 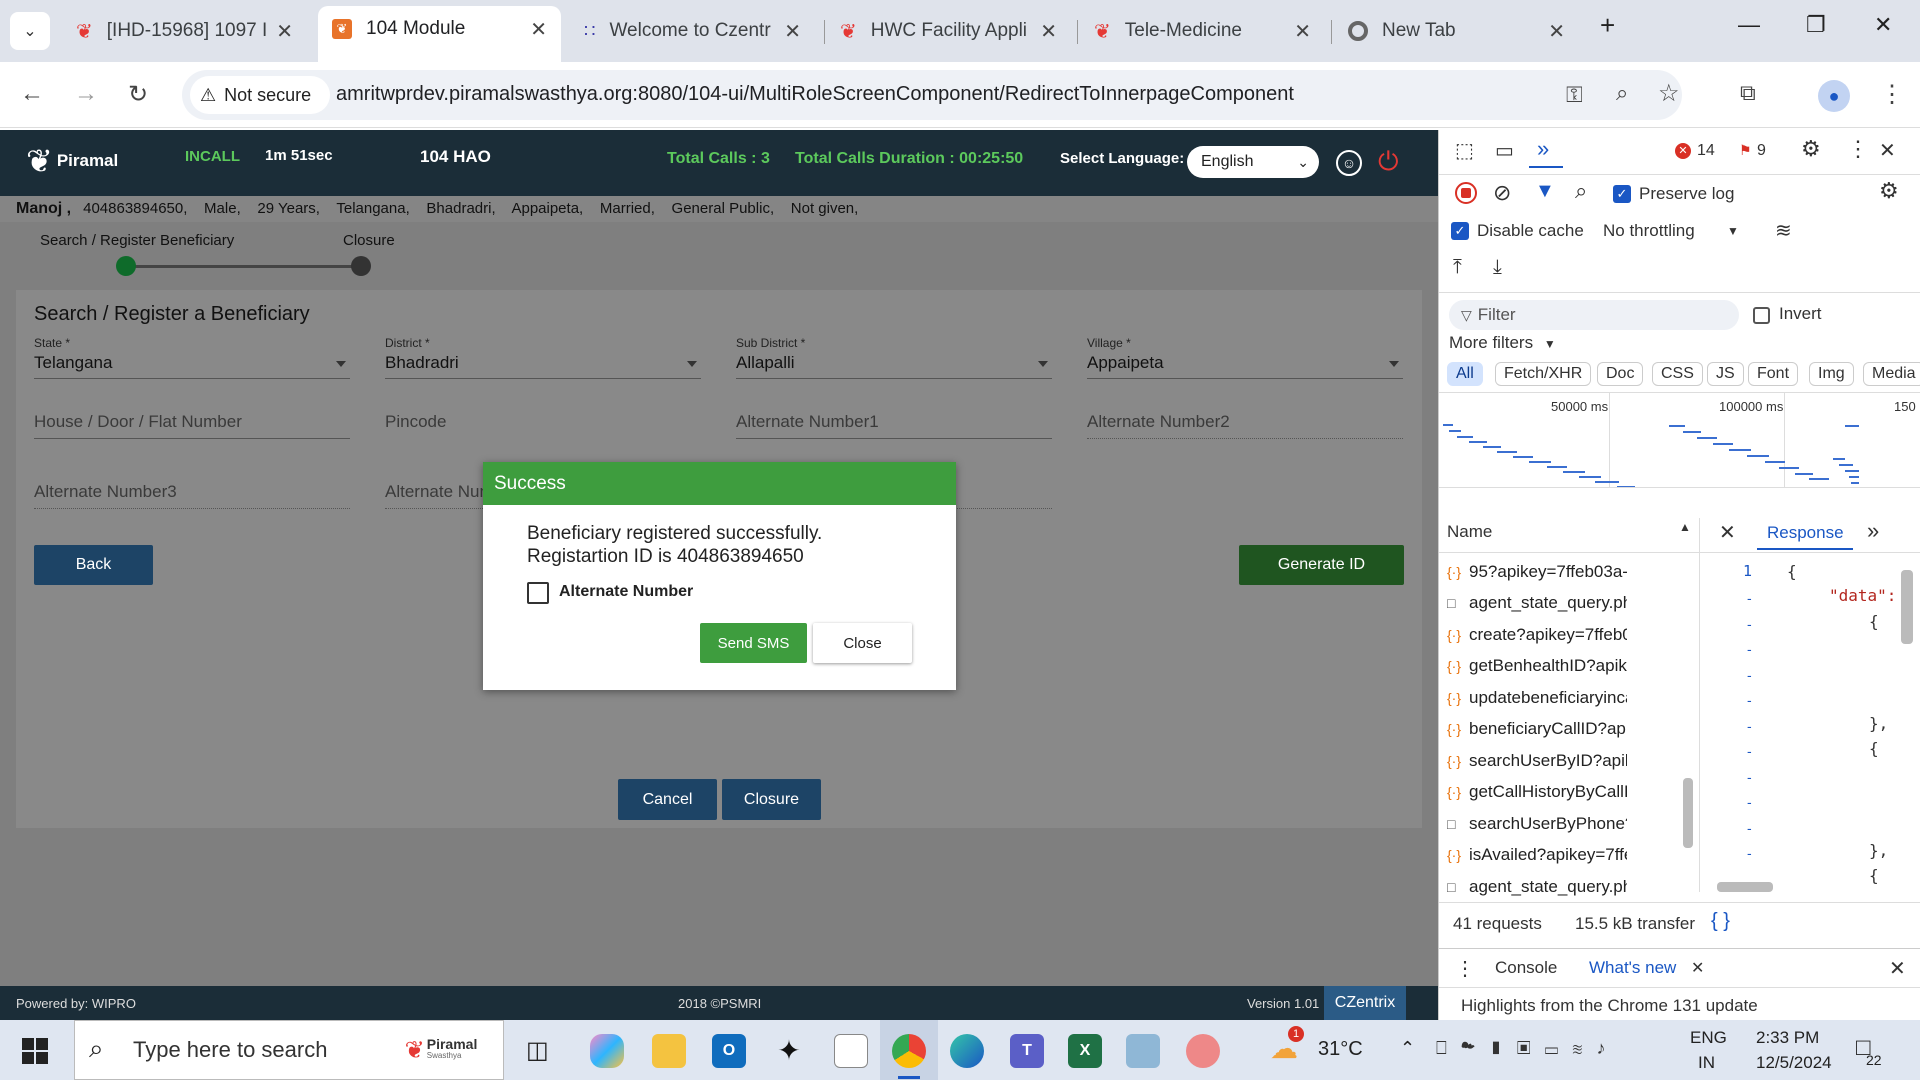 I want to click on notepad-icon, so click(x=851, y=1051).